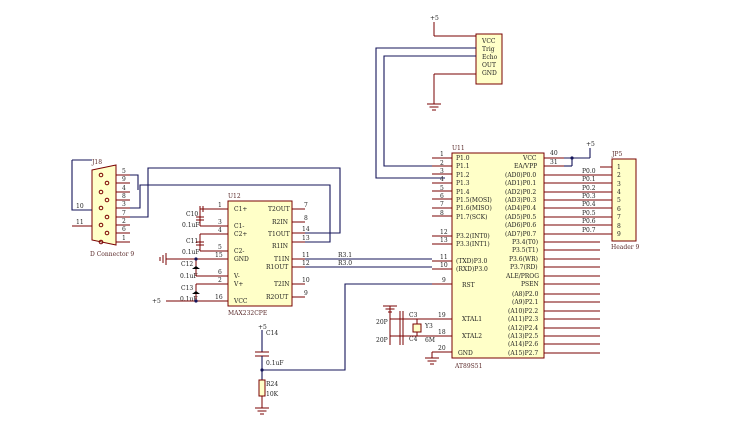 Image resolution: width=738 pixels, height=433 pixels. I want to click on sensor-pin-trig: Trig, so click(488, 49).